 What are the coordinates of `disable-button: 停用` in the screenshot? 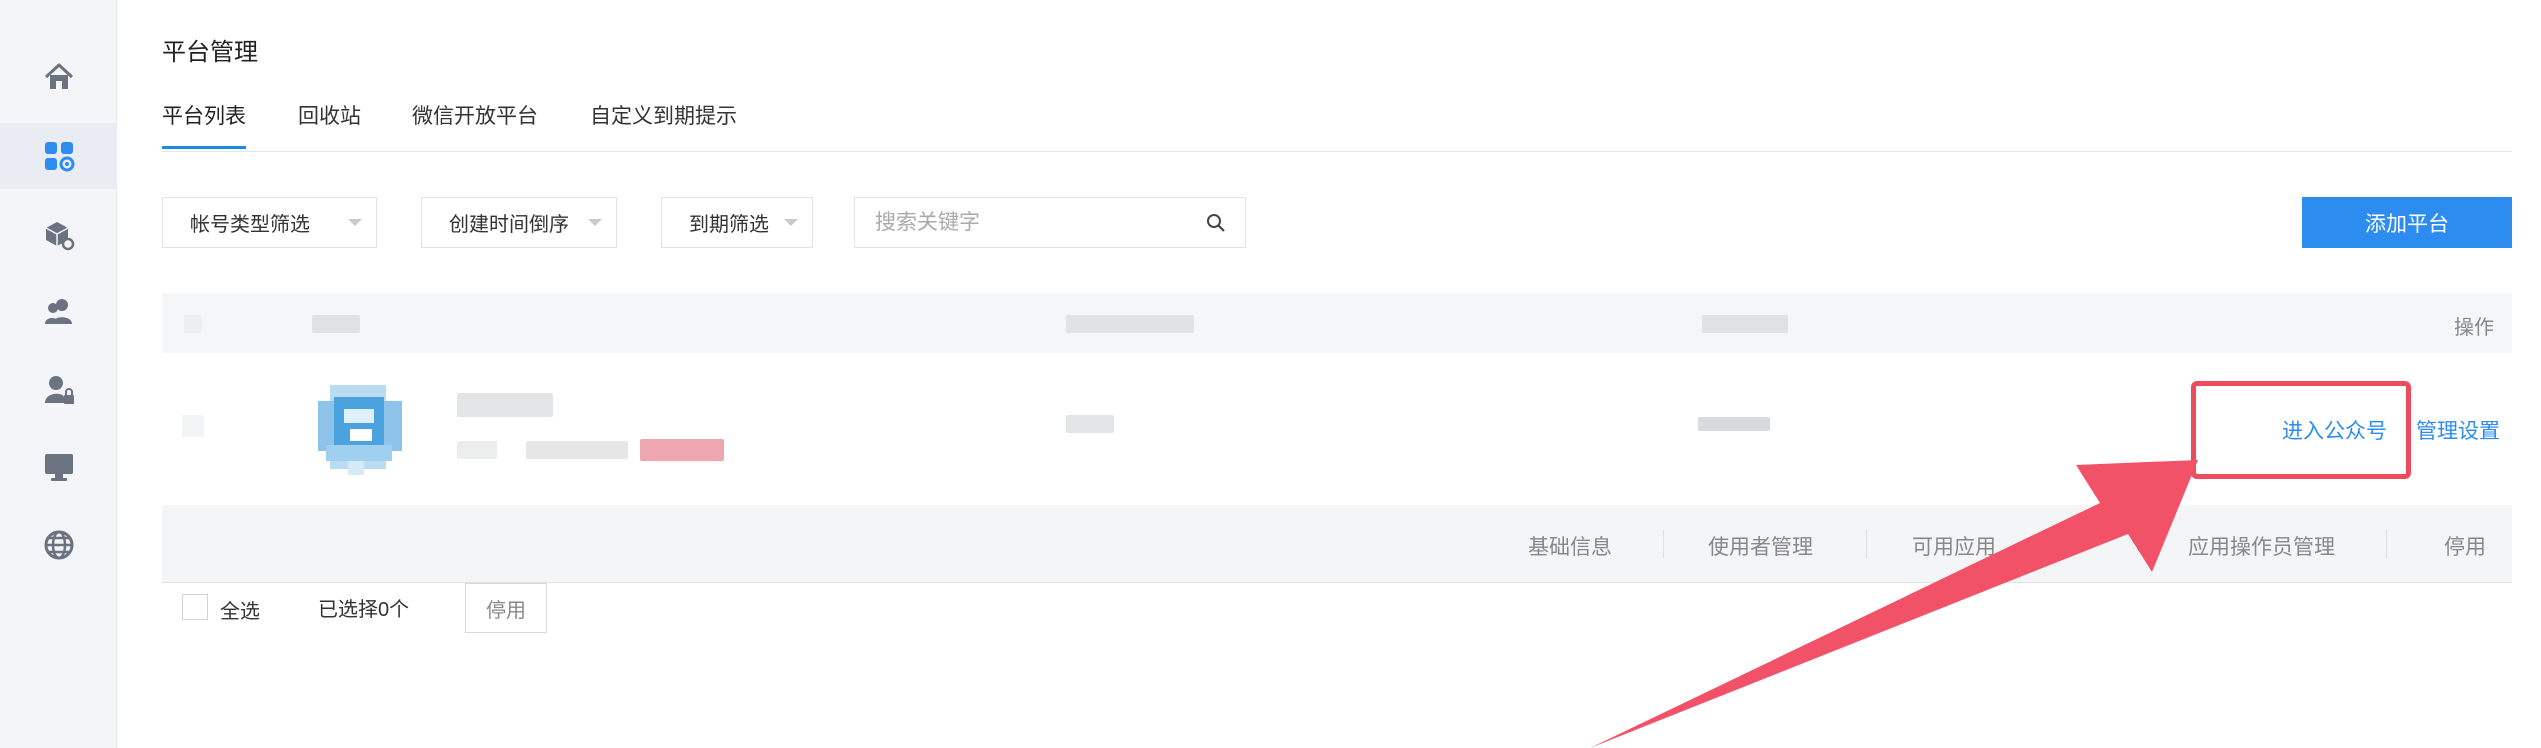 It's located at (506, 608).